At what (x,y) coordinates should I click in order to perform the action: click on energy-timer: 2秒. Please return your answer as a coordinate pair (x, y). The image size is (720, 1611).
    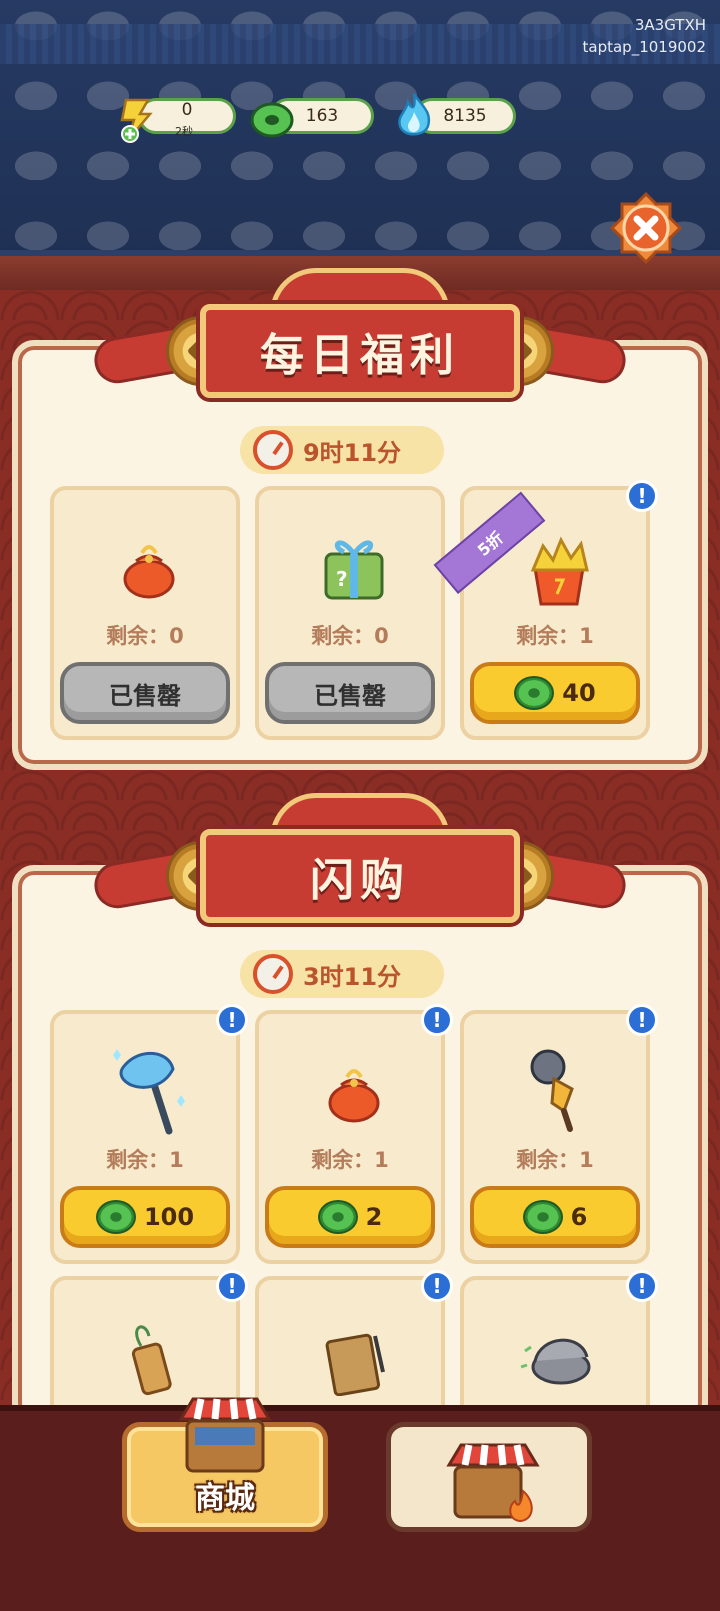
    Looking at the image, I should click on (184, 131).